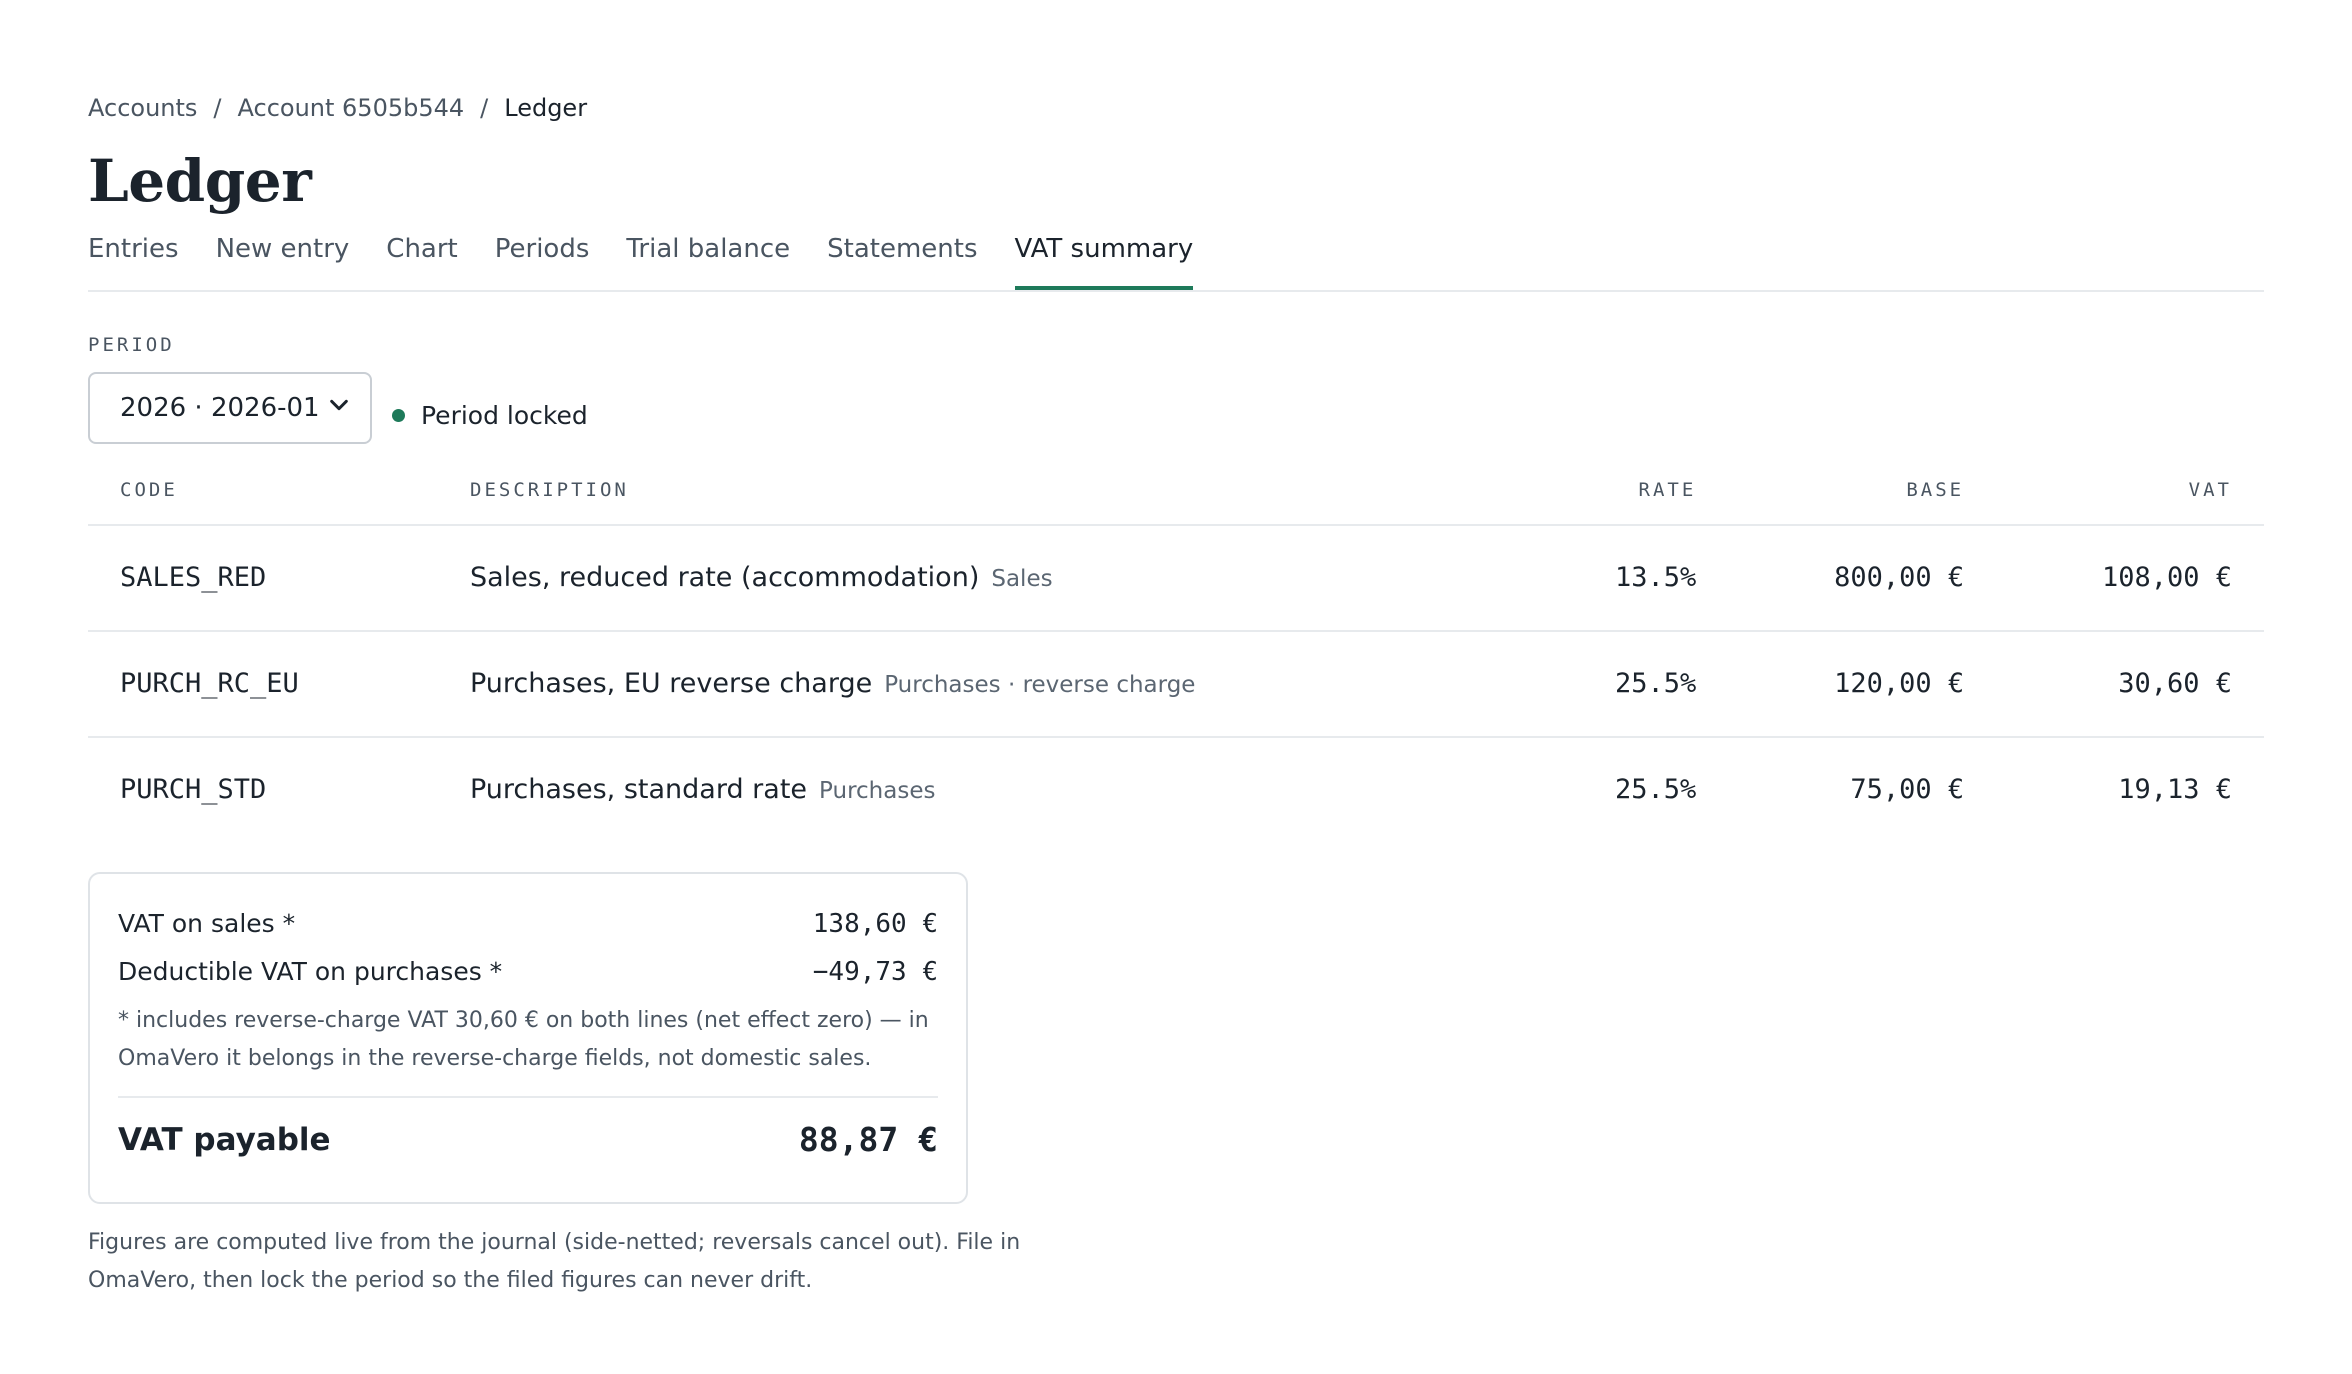 This screenshot has width=2352, height=1374. I want to click on row-category-tag: Sales, so click(1022, 579).